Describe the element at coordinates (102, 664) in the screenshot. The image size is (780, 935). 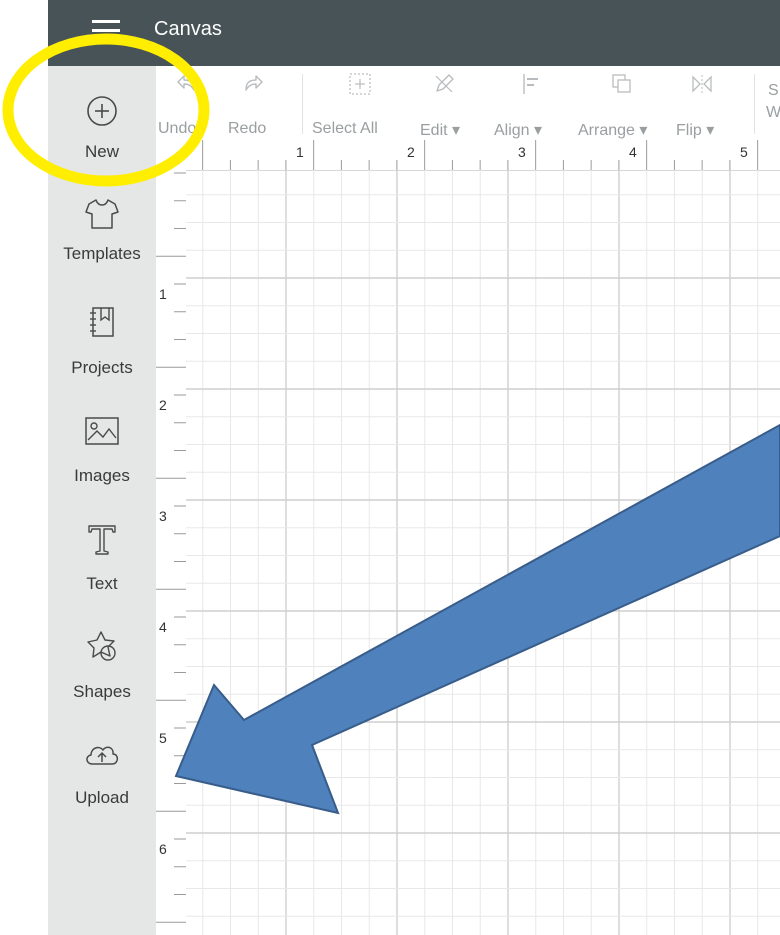
I see `sidebar-item-shapes: Shapes` at that location.